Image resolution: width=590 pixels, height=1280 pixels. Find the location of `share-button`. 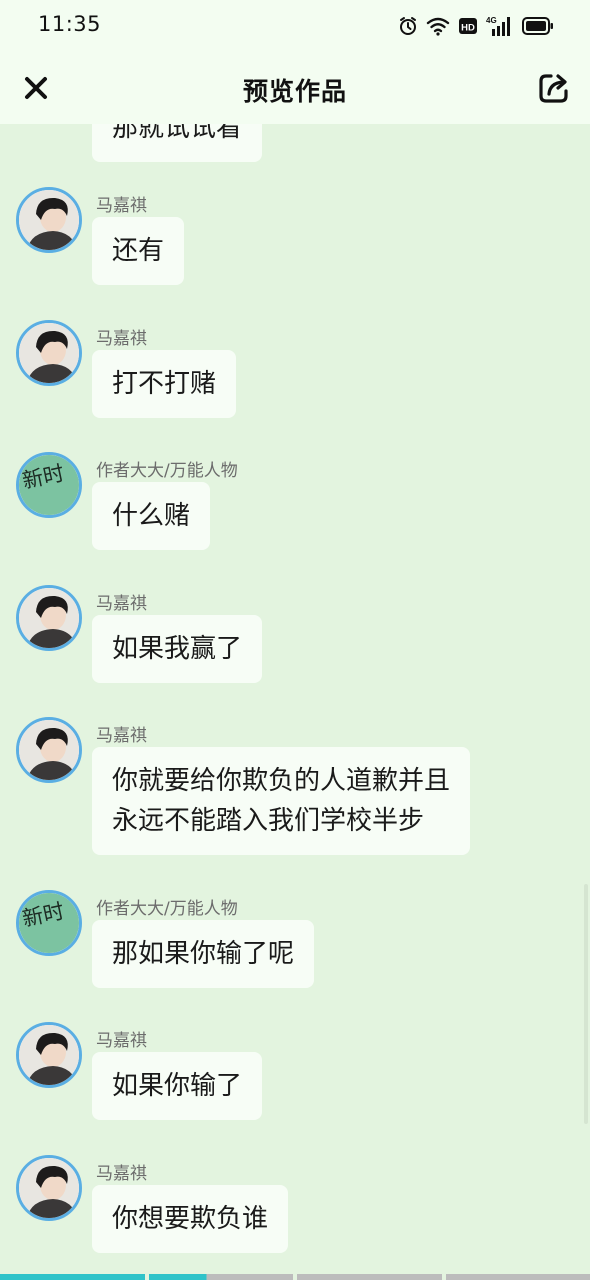

share-button is located at coordinates (554, 88).